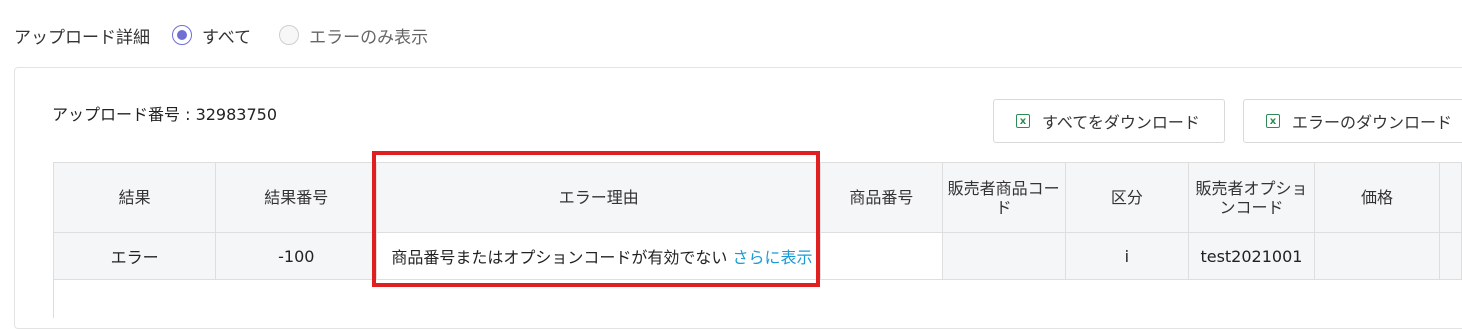 The height and width of the screenshot is (329, 1462). Describe the element at coordinates (1377, 197) in the screenshot. I see `col-header-price: 価格` at that location.